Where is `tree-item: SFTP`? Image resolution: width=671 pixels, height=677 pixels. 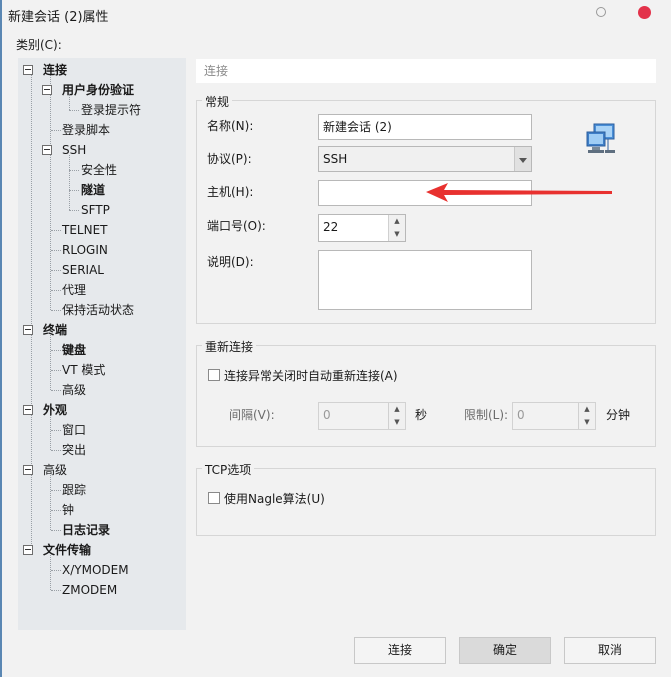
tree-item: SFTP is located at coordinates (95, 210).